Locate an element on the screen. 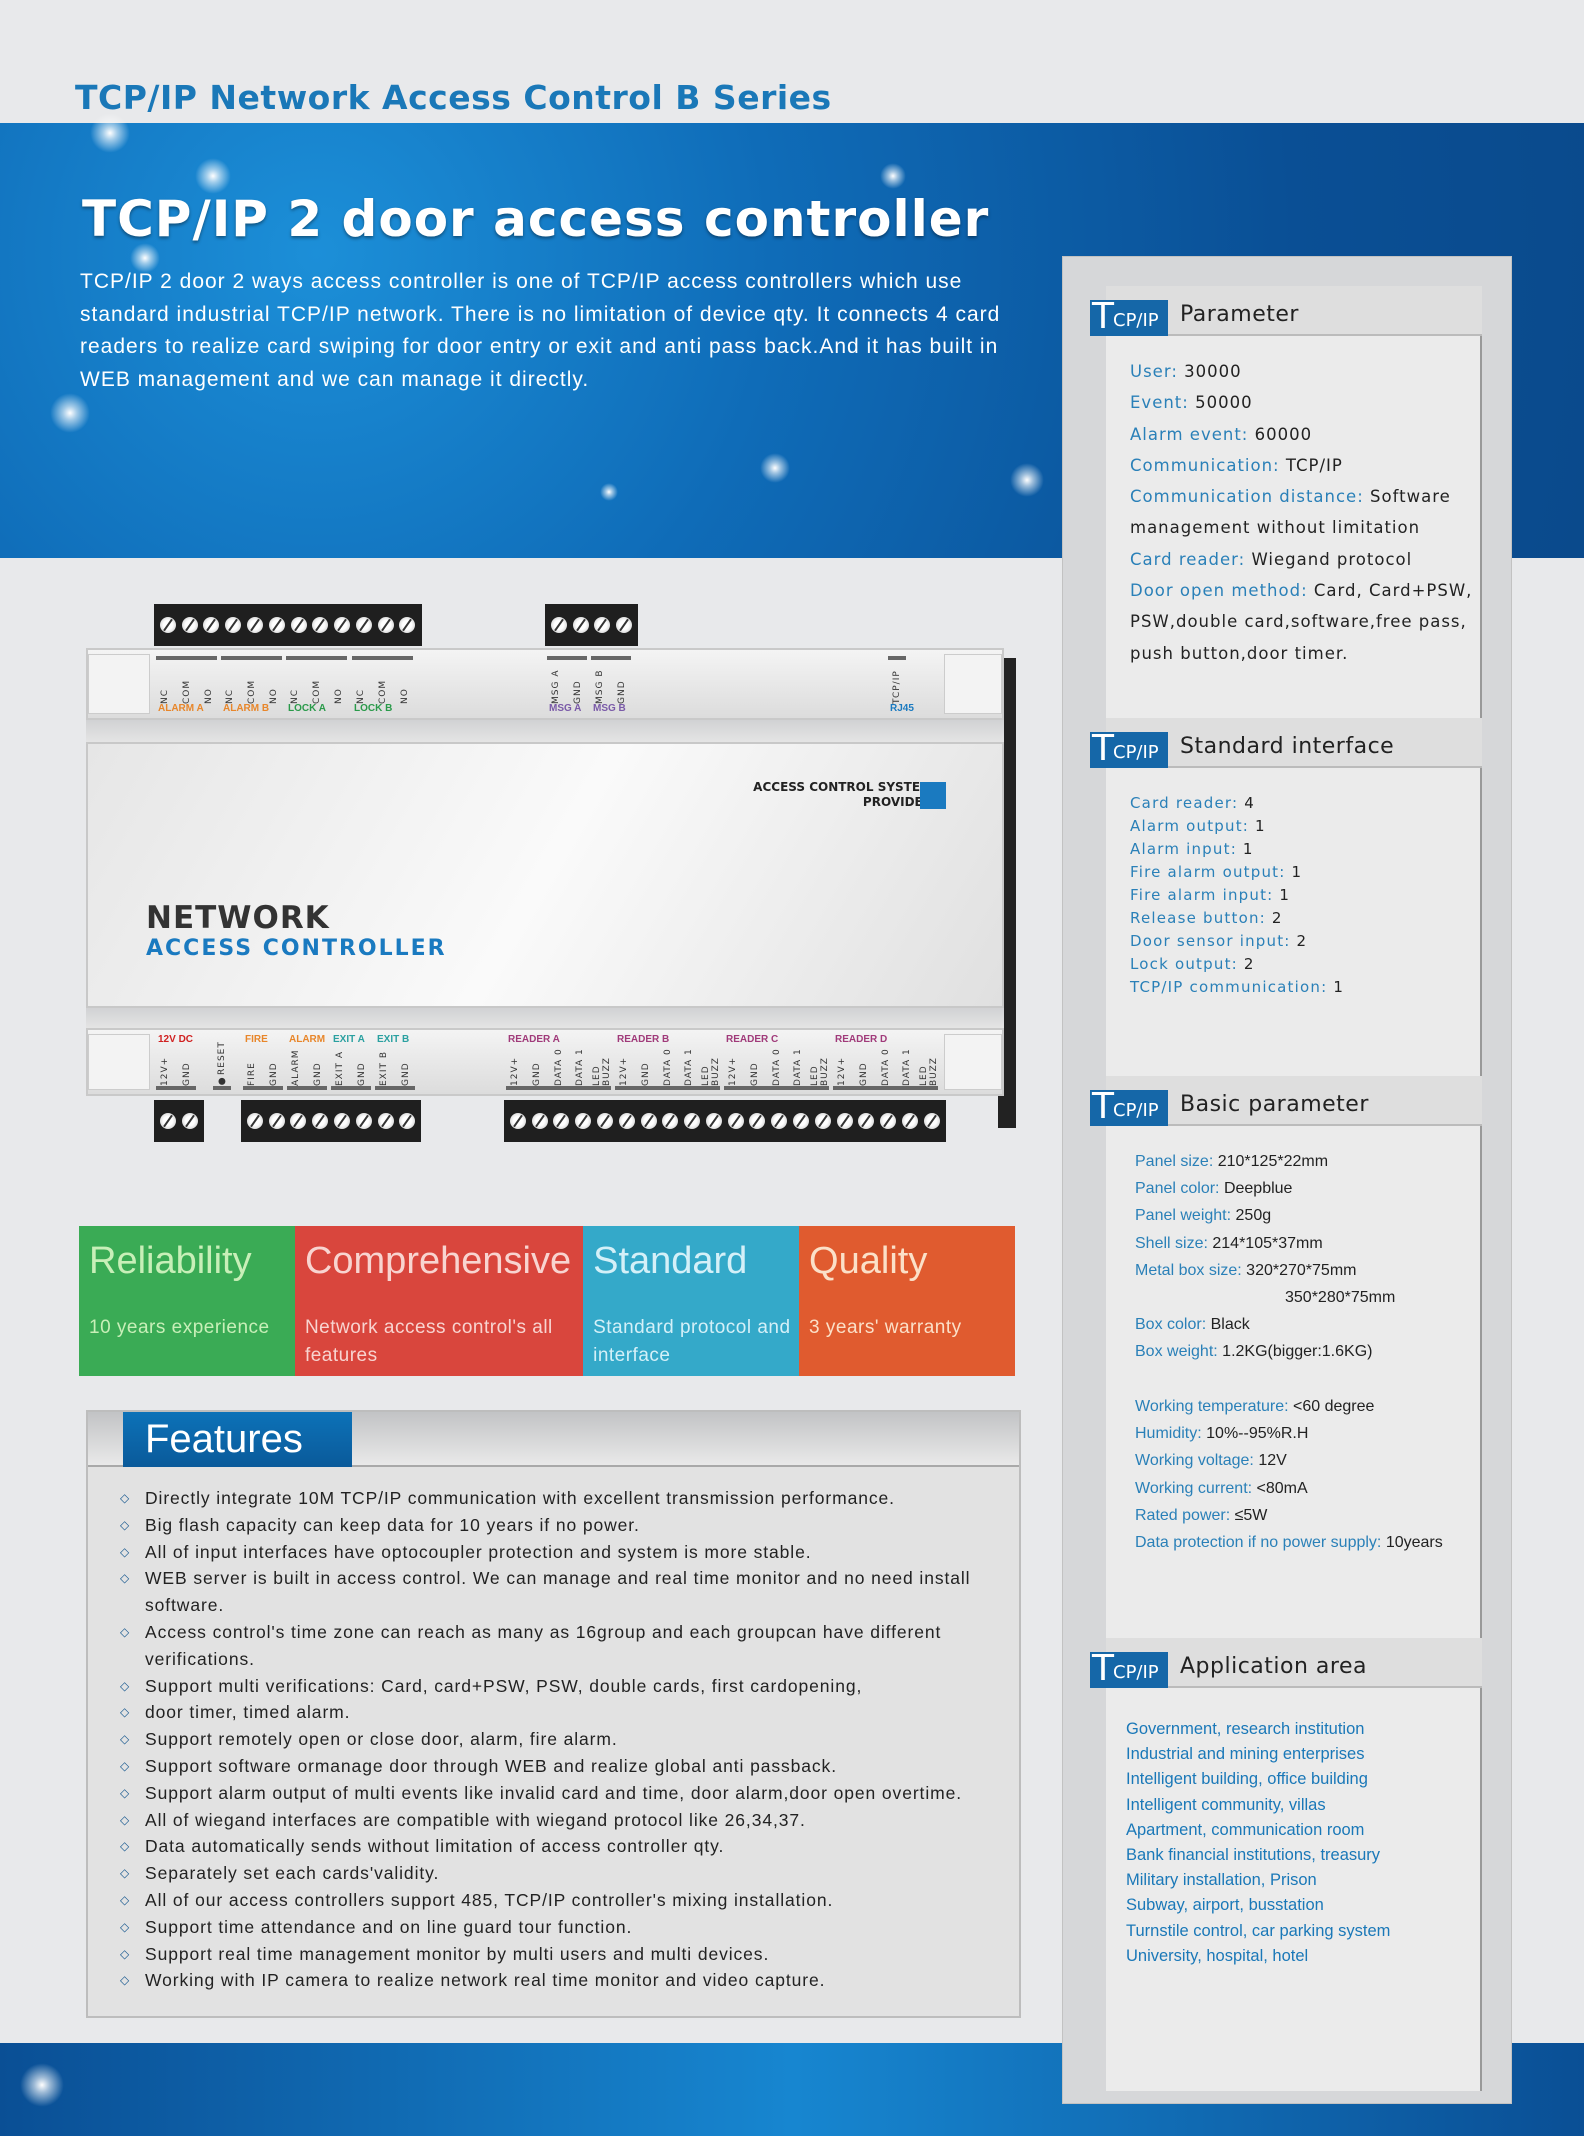 The image size is (1584, 2136). tile-subtitle: 3 years' warranty is located at coordinates (885, 1327).